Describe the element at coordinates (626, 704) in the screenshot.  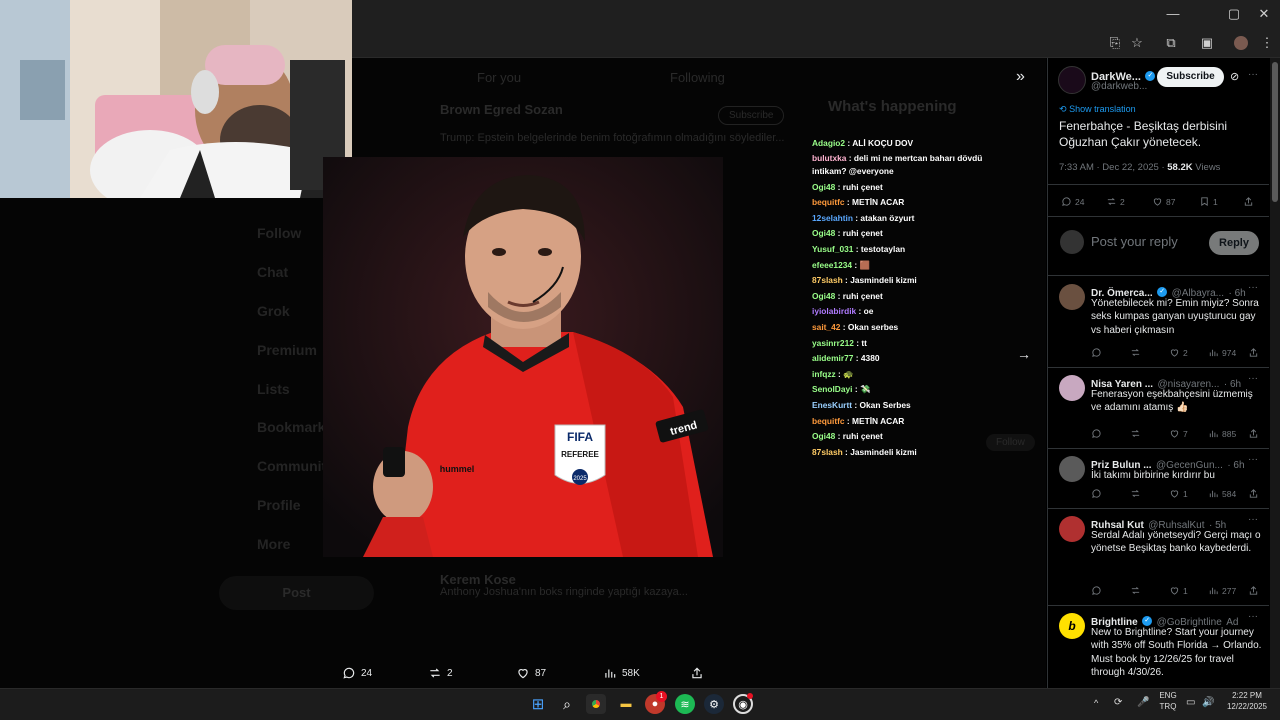
I see `file-explorer-icon: ▬` at that location.